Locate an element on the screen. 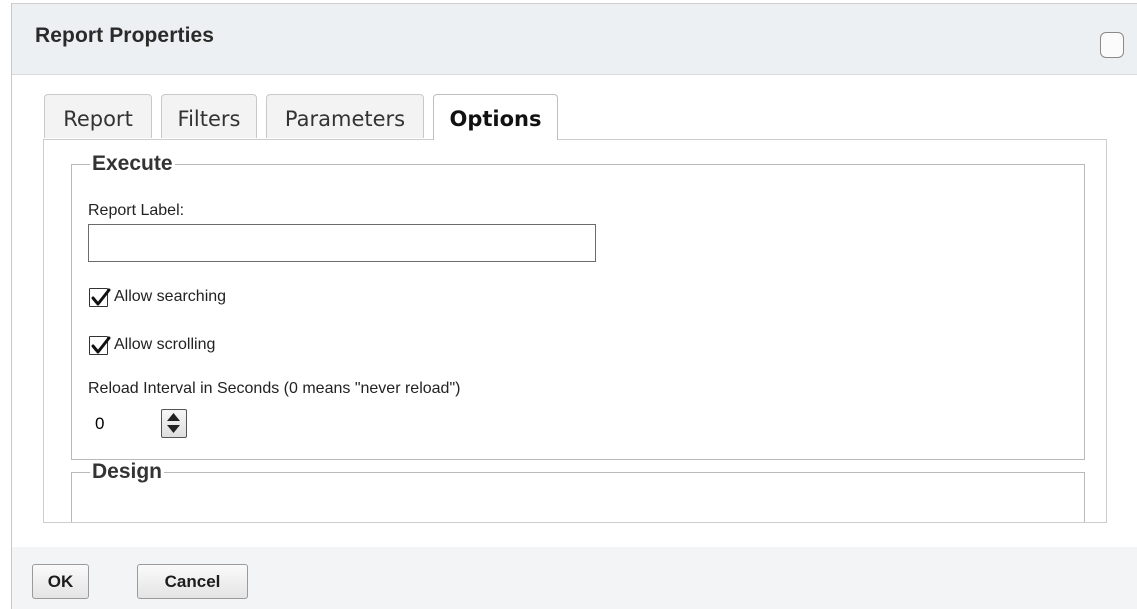 Image resolution: width=1137 pixels, height=609 pixels. report-label-caption: Report Label: is located at coordinates (136, 210).